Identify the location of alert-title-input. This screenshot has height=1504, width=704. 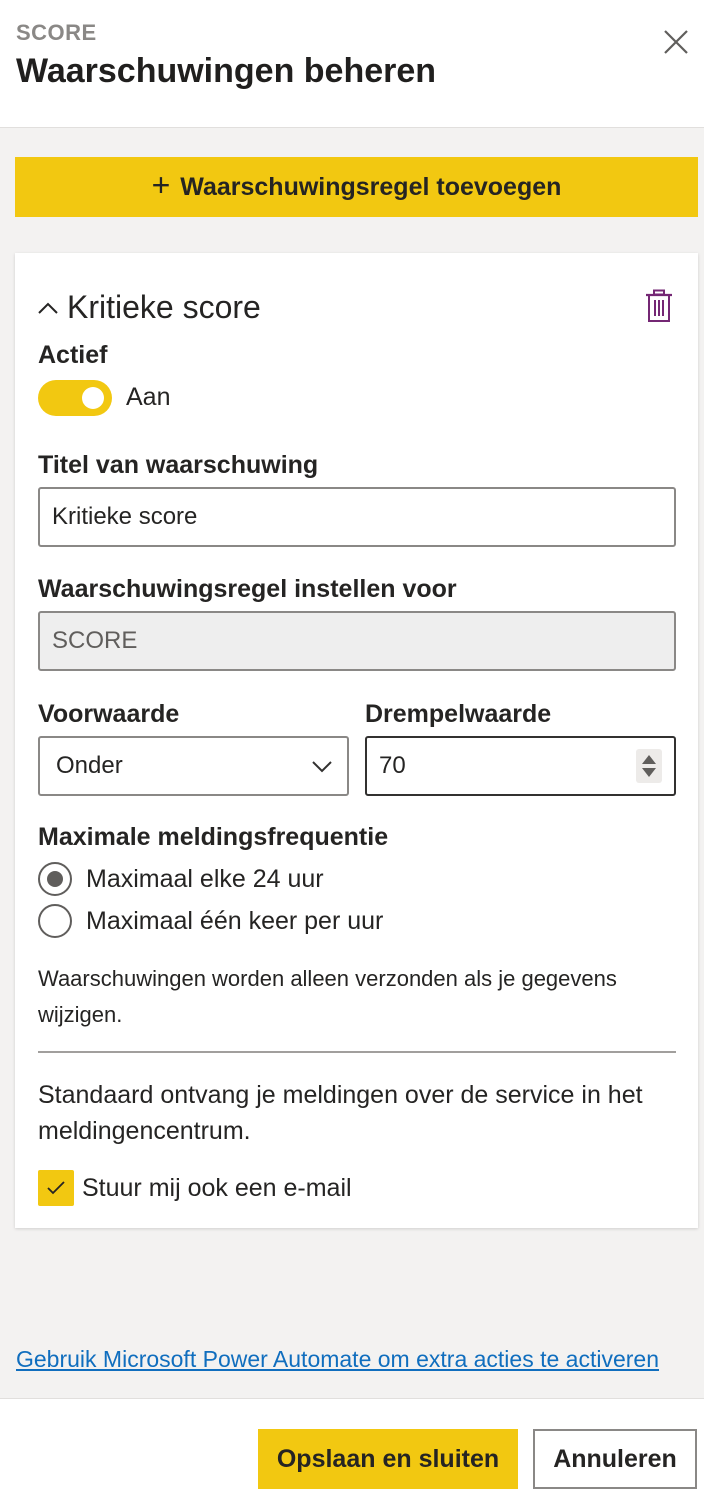
(357, 517).